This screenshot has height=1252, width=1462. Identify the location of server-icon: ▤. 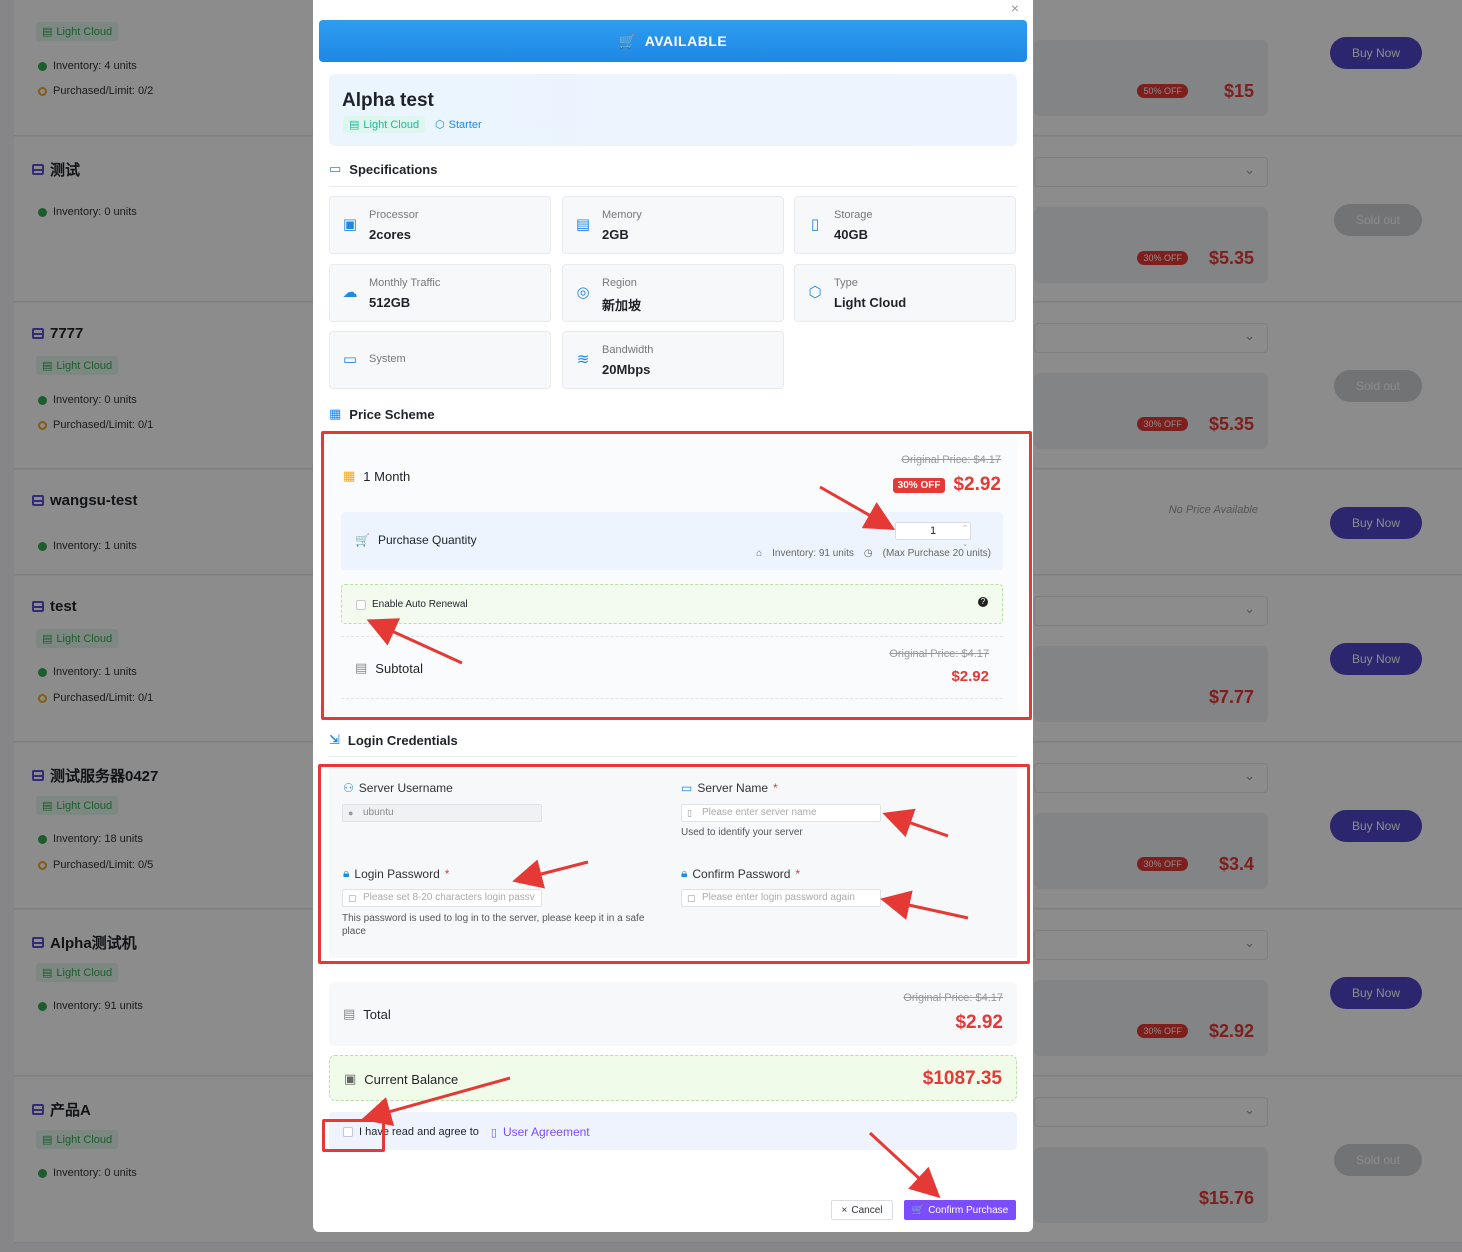
(354, 125).